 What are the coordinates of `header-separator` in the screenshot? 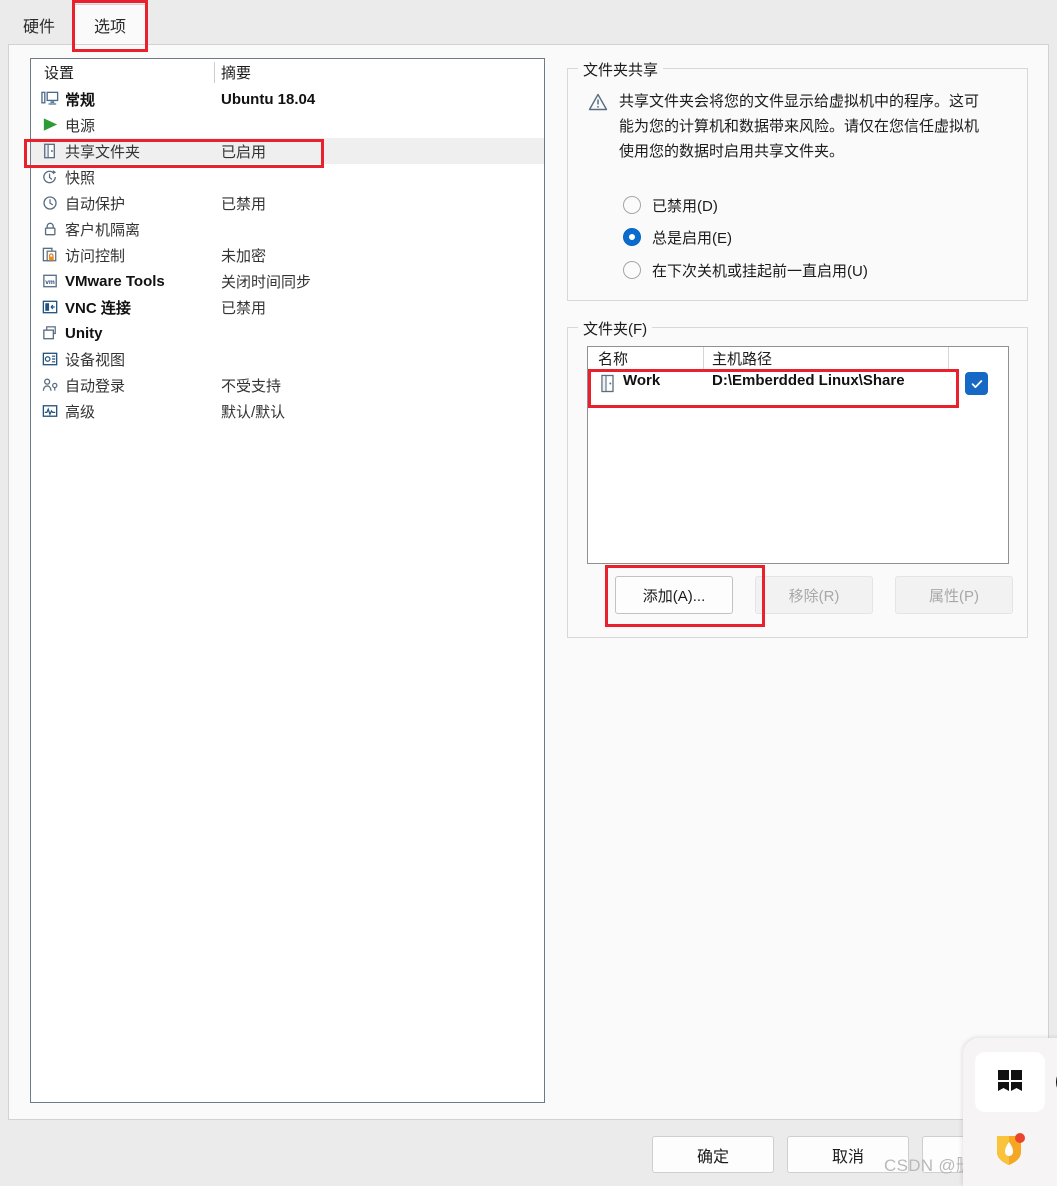 It's located at (214, 72).